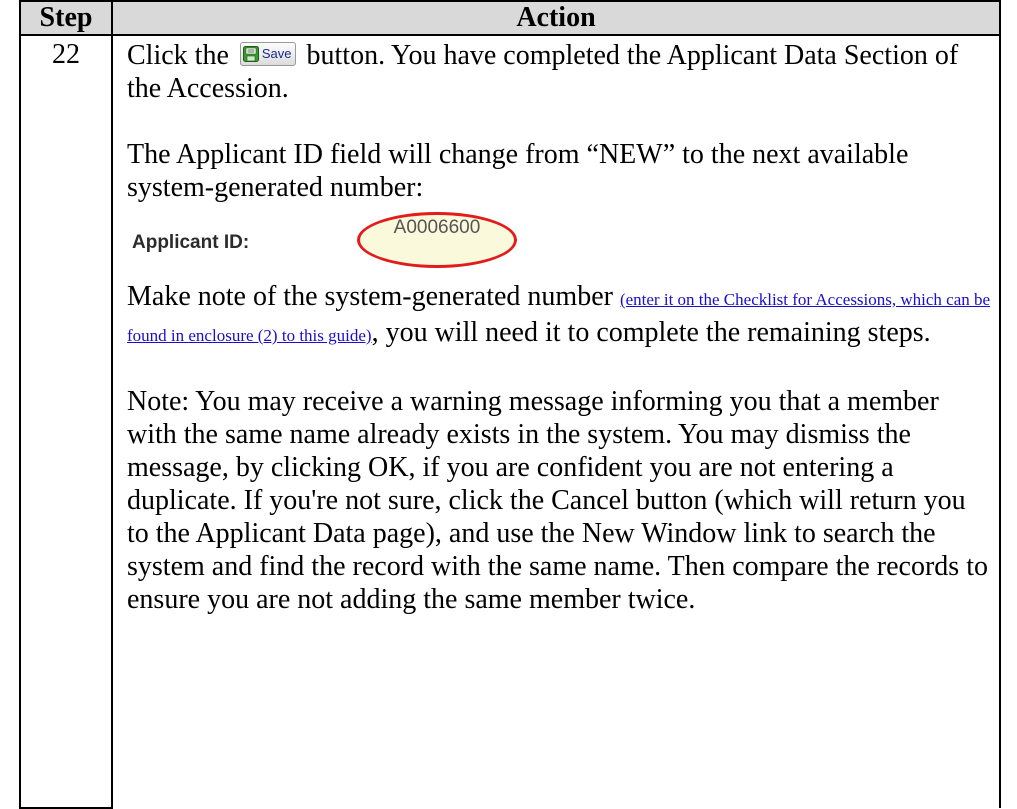 The height and width of the screenshot is (809, 1017). What do you see at coordinates (559, 241) in the screenshot?
I see `applicant-id-screenshot: Applicant ID: A0006600` at bounding box center [559, 241].